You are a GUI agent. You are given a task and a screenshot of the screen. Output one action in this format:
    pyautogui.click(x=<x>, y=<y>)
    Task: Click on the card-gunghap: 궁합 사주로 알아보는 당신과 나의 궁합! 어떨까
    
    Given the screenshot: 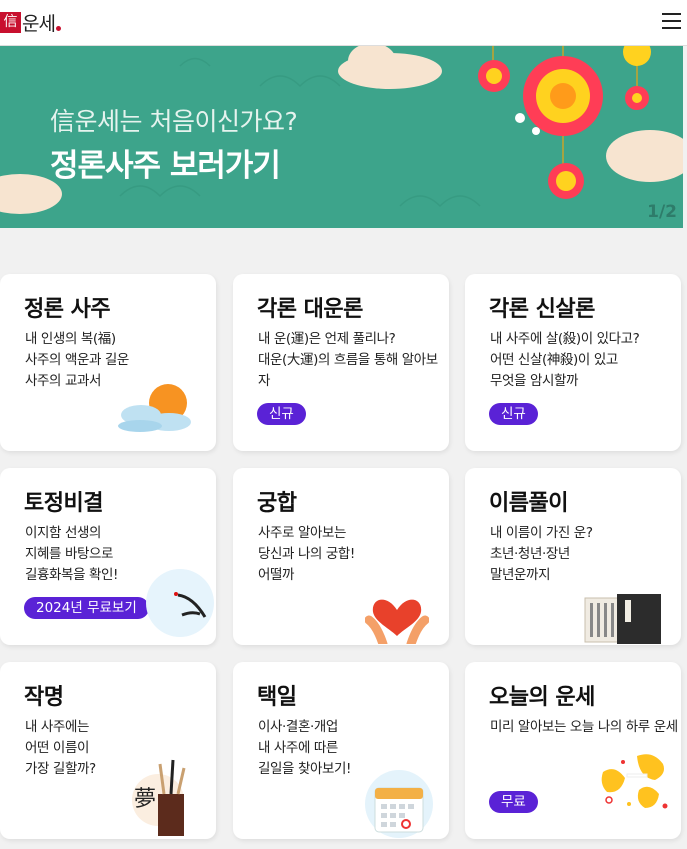 What is the action you would take?
    pyautogui.click(x=341, y=556)
    